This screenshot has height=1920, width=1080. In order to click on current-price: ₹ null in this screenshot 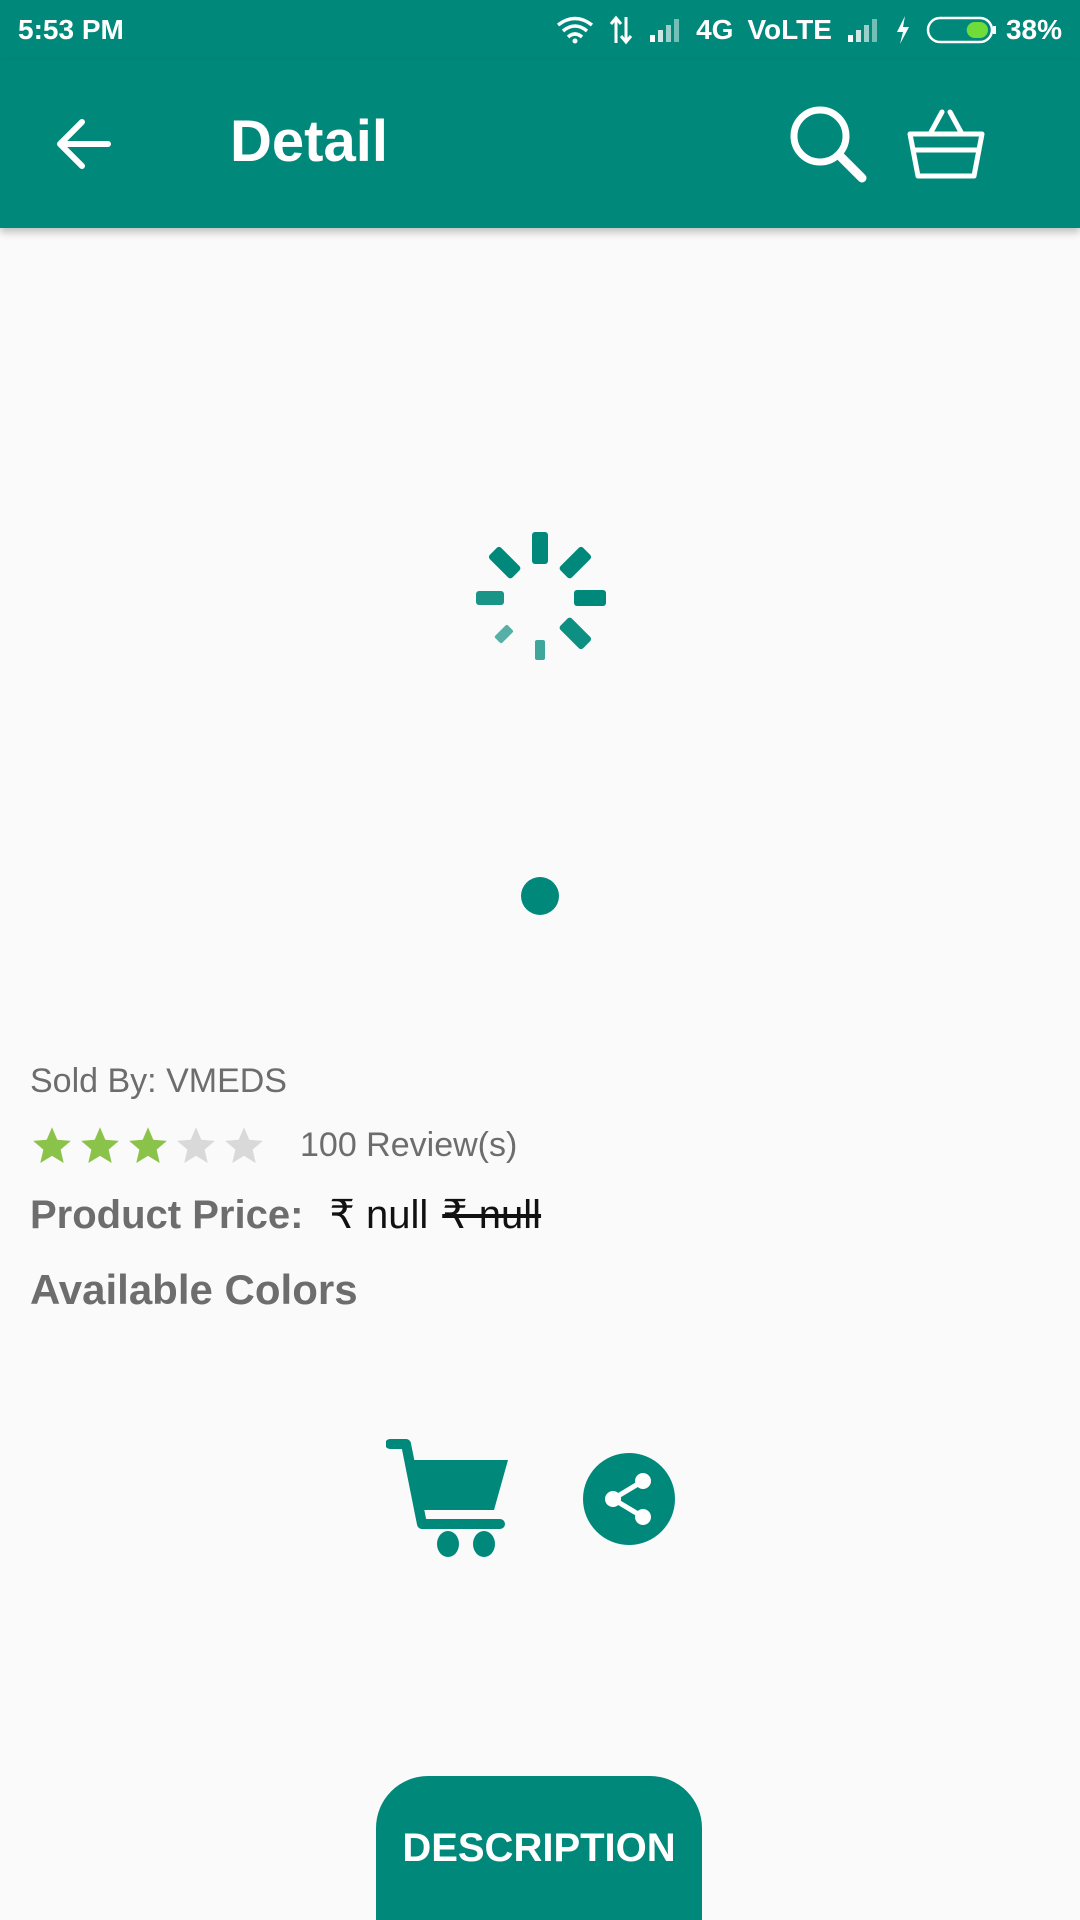, I will do `click(379, 1215)`.